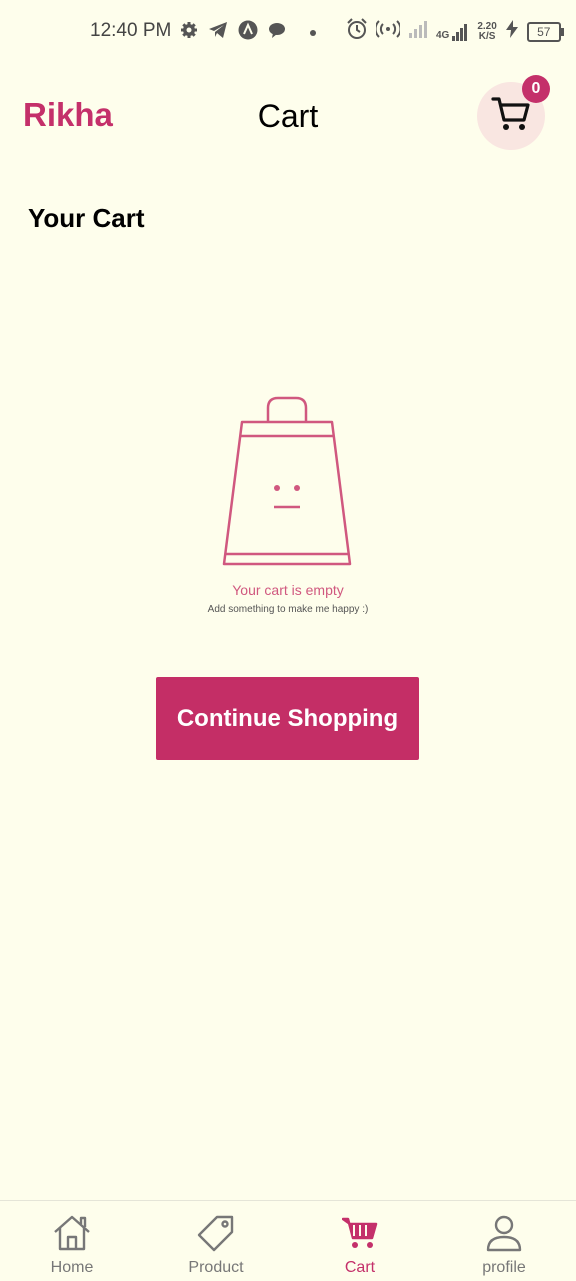 This screenshot has height=1281, width=576. I want to click on empty-cart-title: Your cart is empty, so click(288, 590).